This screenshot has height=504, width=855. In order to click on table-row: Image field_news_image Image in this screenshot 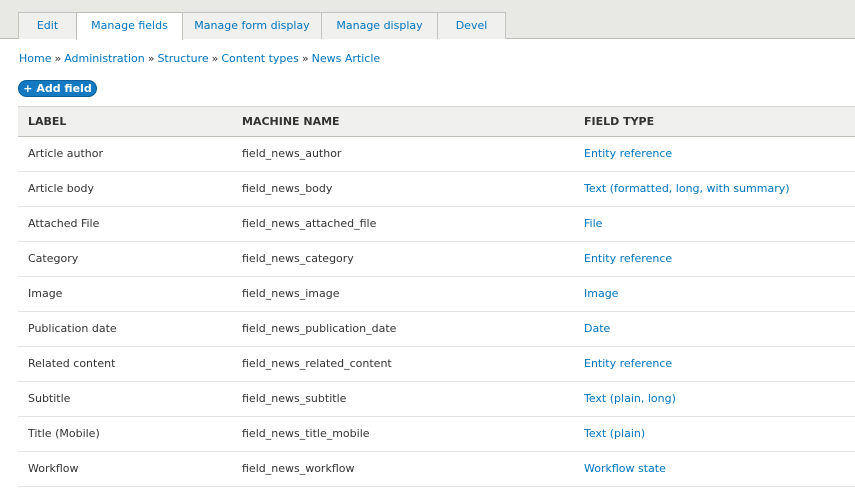, I will do `click(436, 294)`.